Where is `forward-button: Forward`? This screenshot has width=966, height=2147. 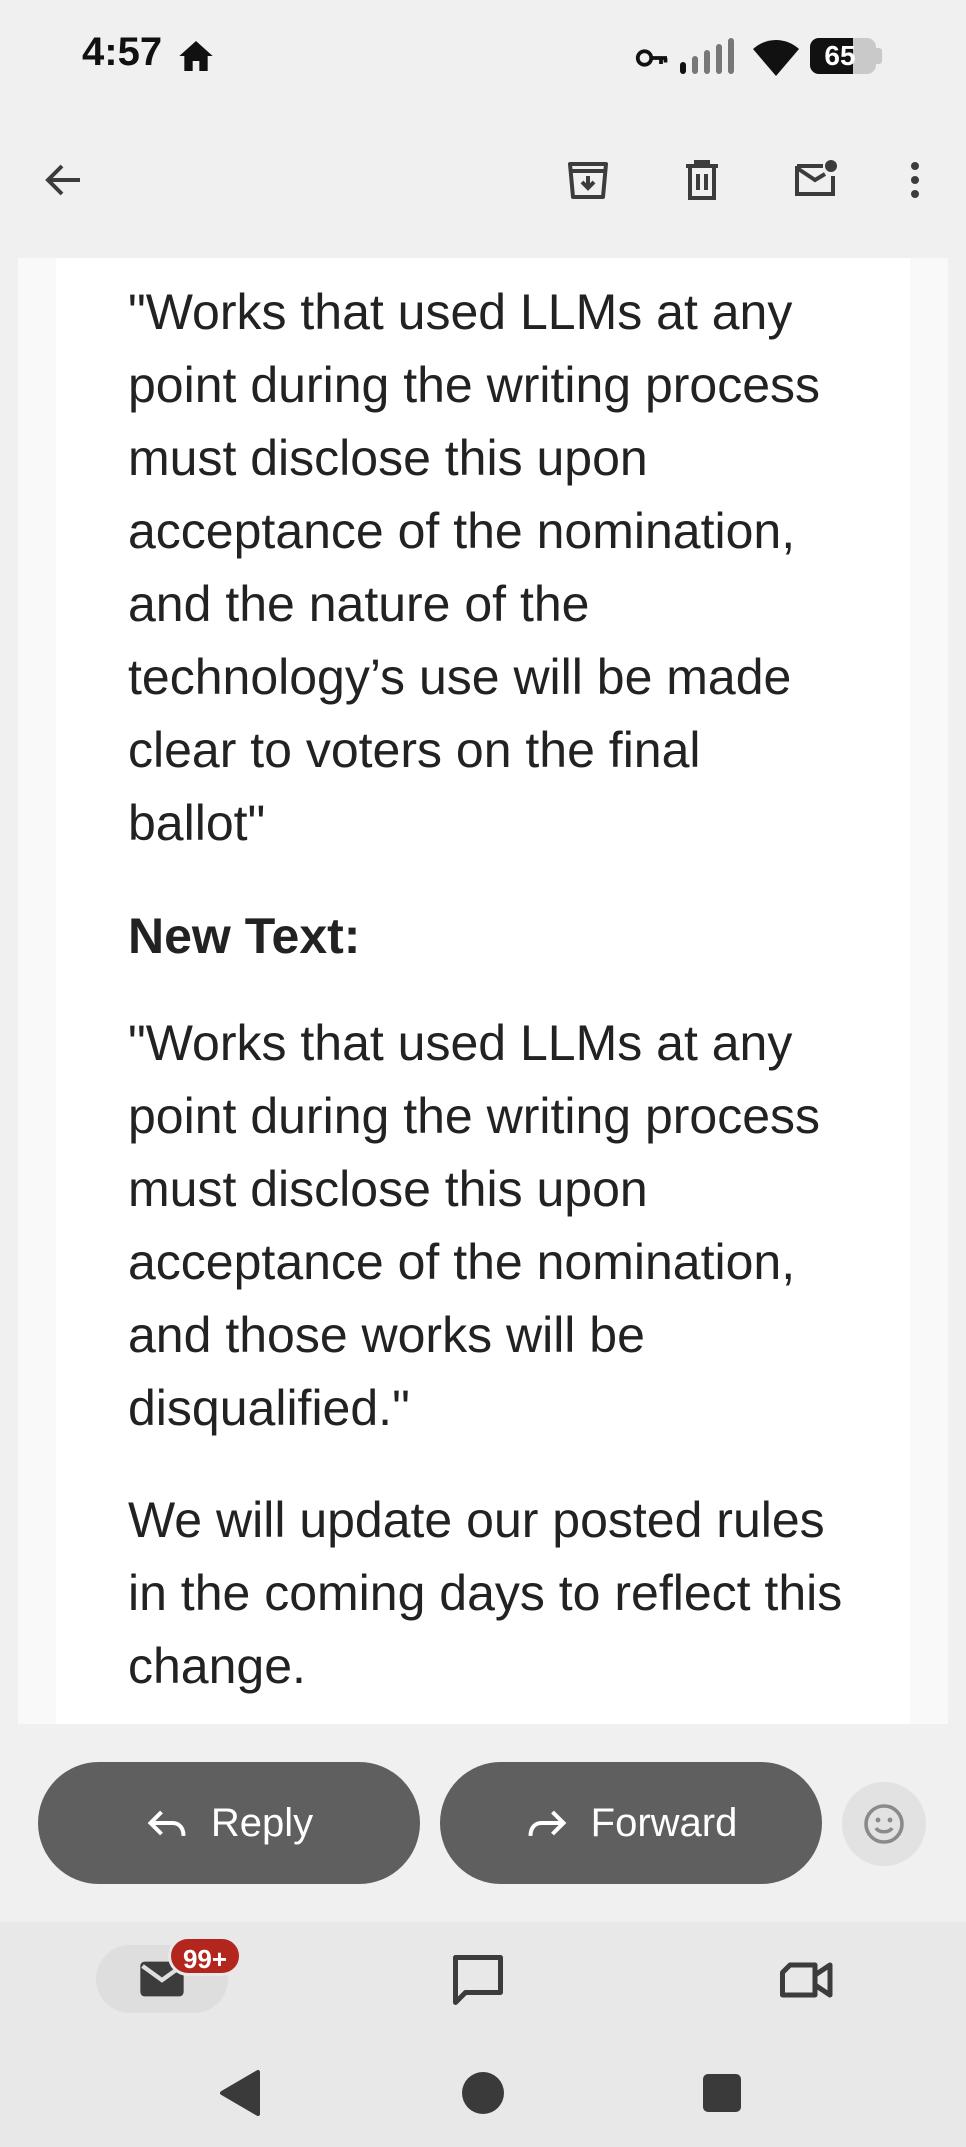
forward-button: Forward is located at coordinates (631, 1823).